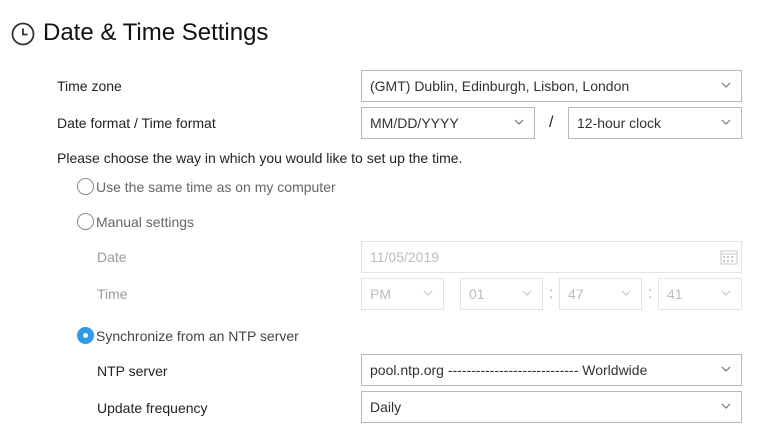 The image size is (780, 430). I want to click on second-value: 41, so click(675, 294).